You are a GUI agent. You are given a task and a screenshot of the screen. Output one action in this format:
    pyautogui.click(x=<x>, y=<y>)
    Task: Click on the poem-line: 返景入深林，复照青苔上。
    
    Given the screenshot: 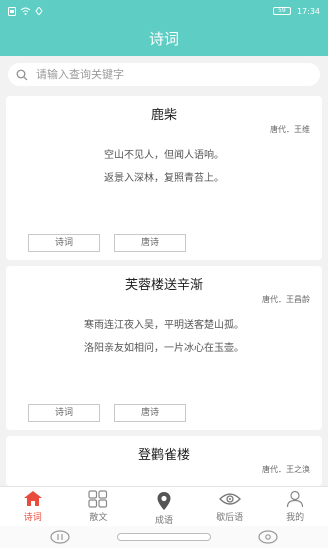 What is the action you would take?
    pyautogui.click(x=164, y=178)
    